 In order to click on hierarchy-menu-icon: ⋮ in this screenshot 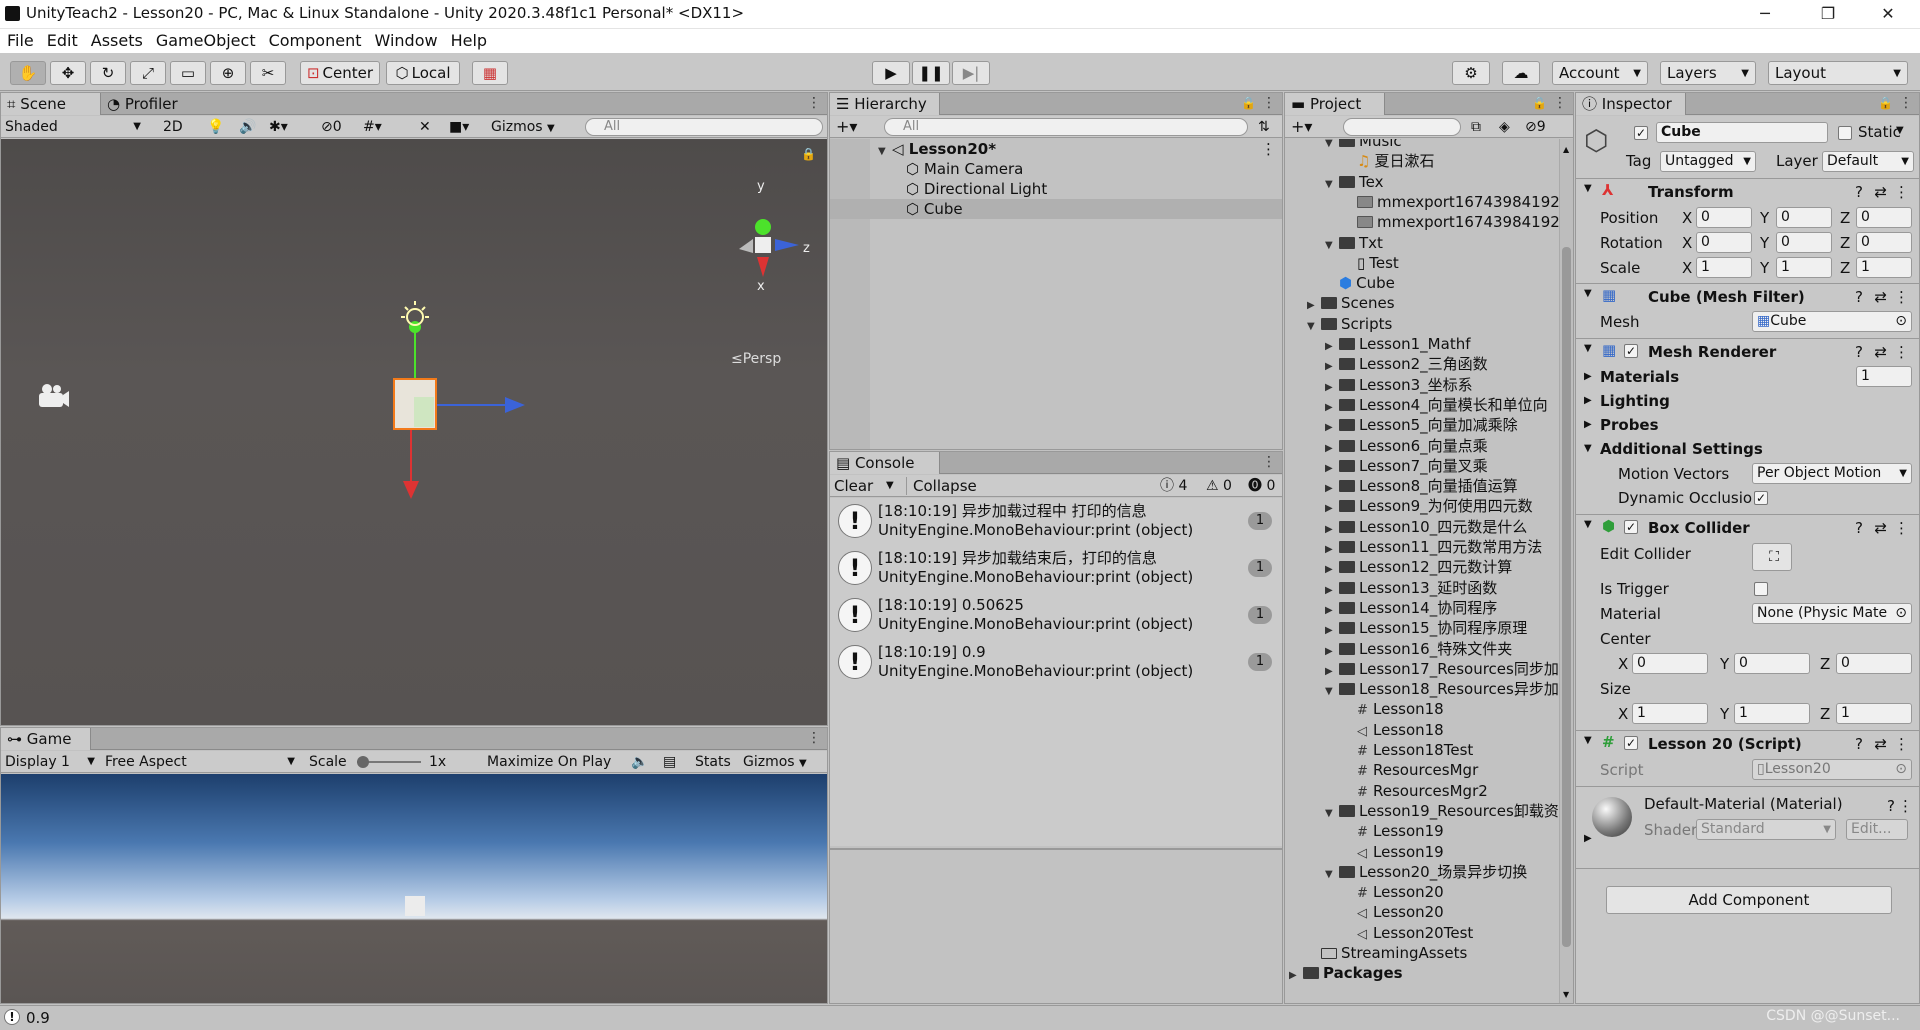, I will do `click(1269, 103)`.